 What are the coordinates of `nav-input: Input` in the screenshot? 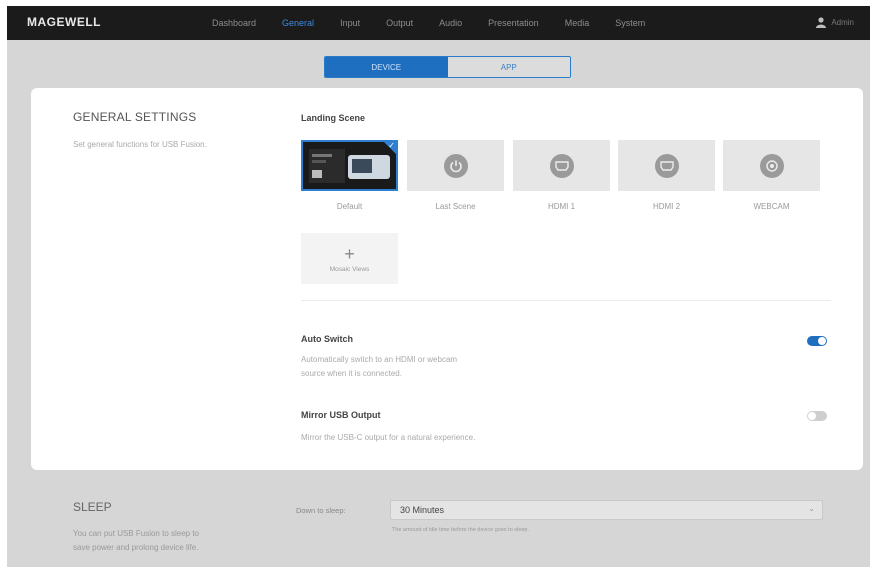 It's located at (350, 23).